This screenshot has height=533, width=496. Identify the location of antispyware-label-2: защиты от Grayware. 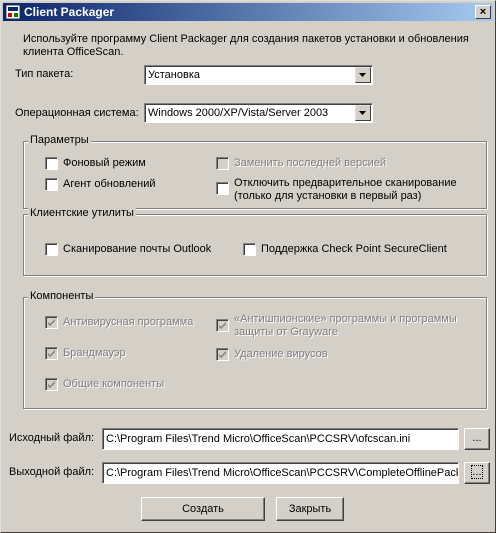
(286, 332).